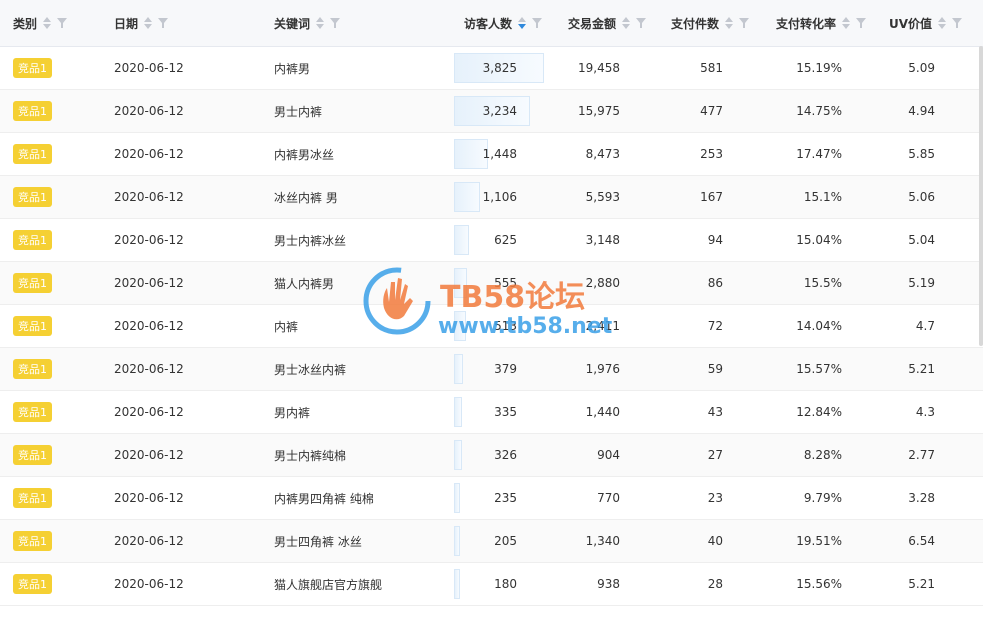 The height and width of the screenshot is (619, 983). I want to click on header-uv-label: UV价值, so click(911, 23).